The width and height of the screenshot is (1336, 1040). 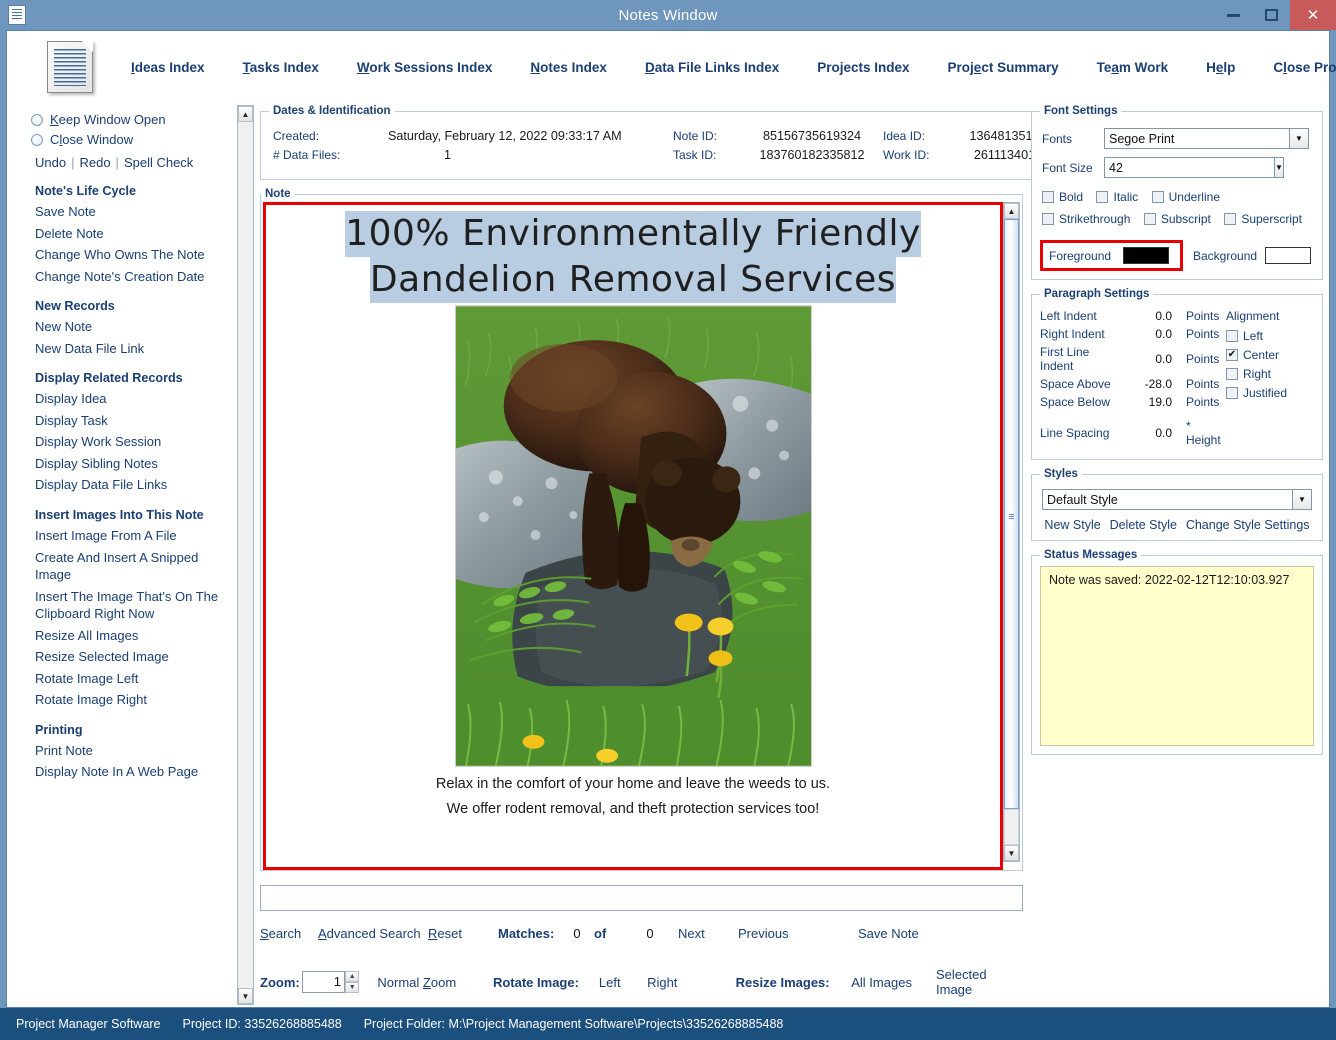 What do you see at coordinates (245, 555) in the screenshot?
I see `main-vertical-scrollbar: ▲ ▼` at bounding box center [245, 555].